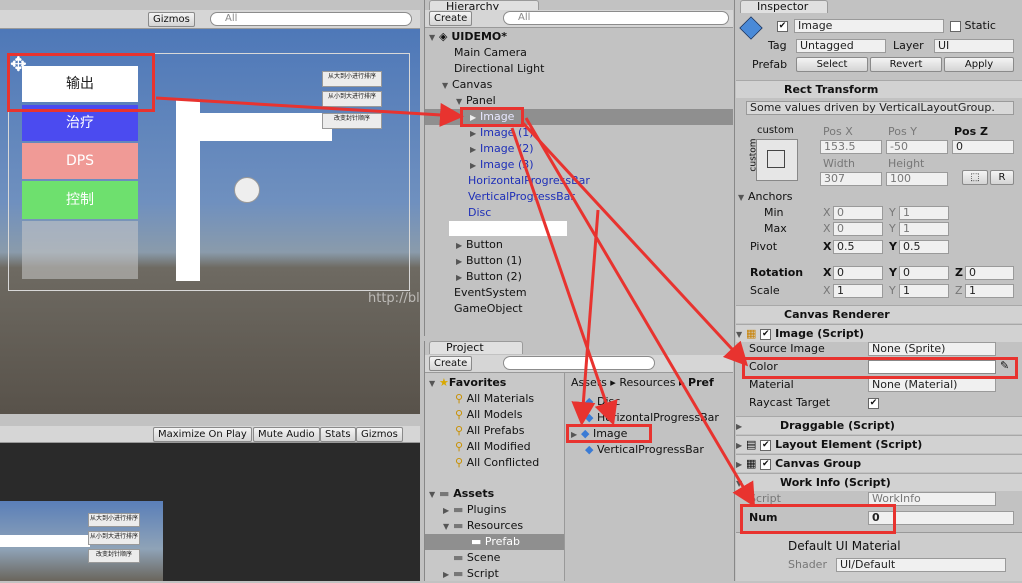 Image resolution: width=1022 pixels, height=583 pixels. What do you see at coordinates (634, 243) in the screenshot?
I see `arrow-hierarchy-to-color` at bounding box center [634, 243].